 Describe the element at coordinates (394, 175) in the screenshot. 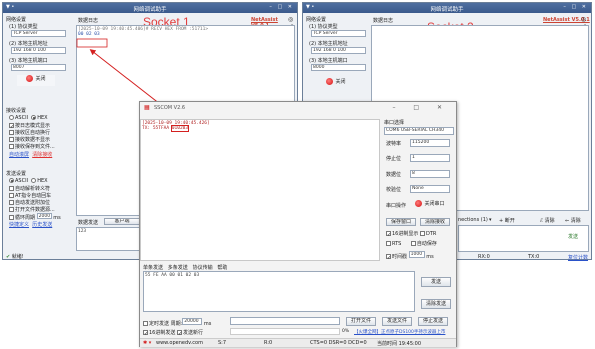

I see `data-bits-label: 数据位` at that location.